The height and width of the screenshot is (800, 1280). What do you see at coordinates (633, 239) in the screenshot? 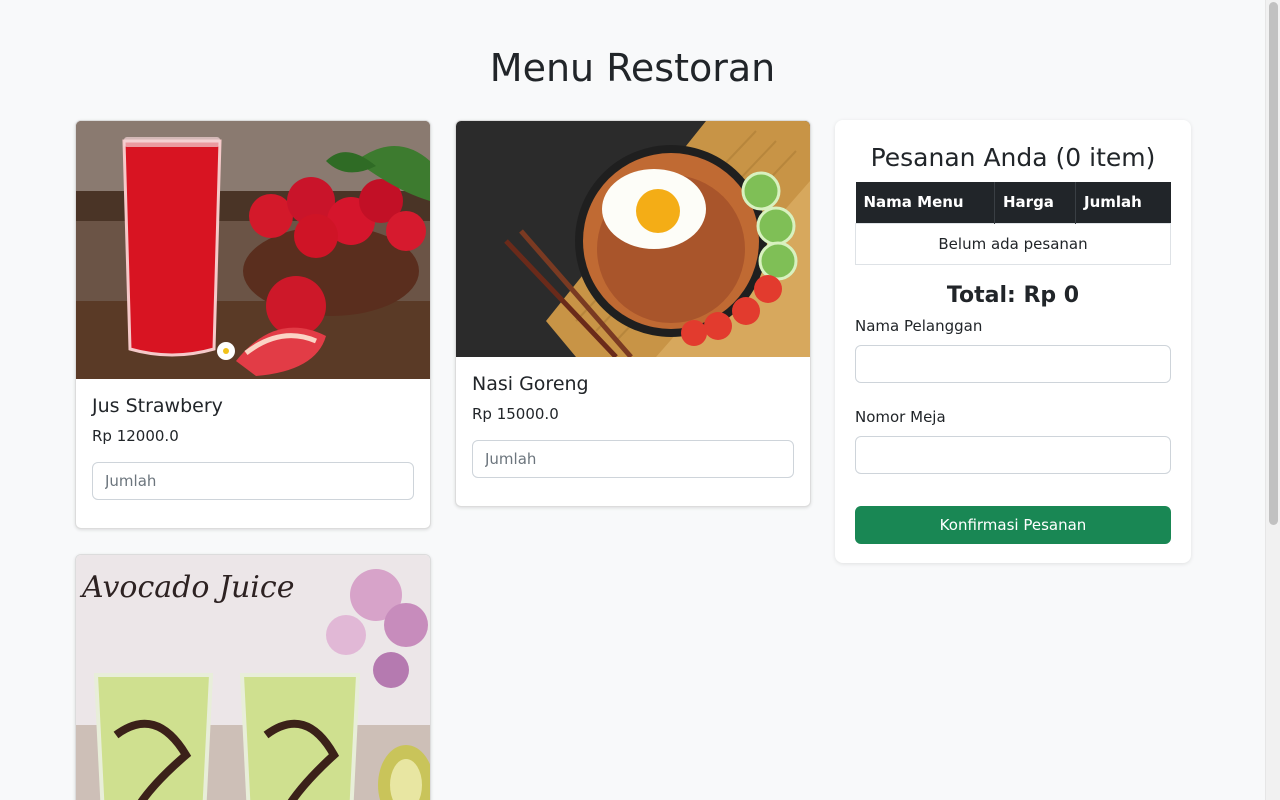
I see `fried-rice-image` at bounding box center [633, 239].